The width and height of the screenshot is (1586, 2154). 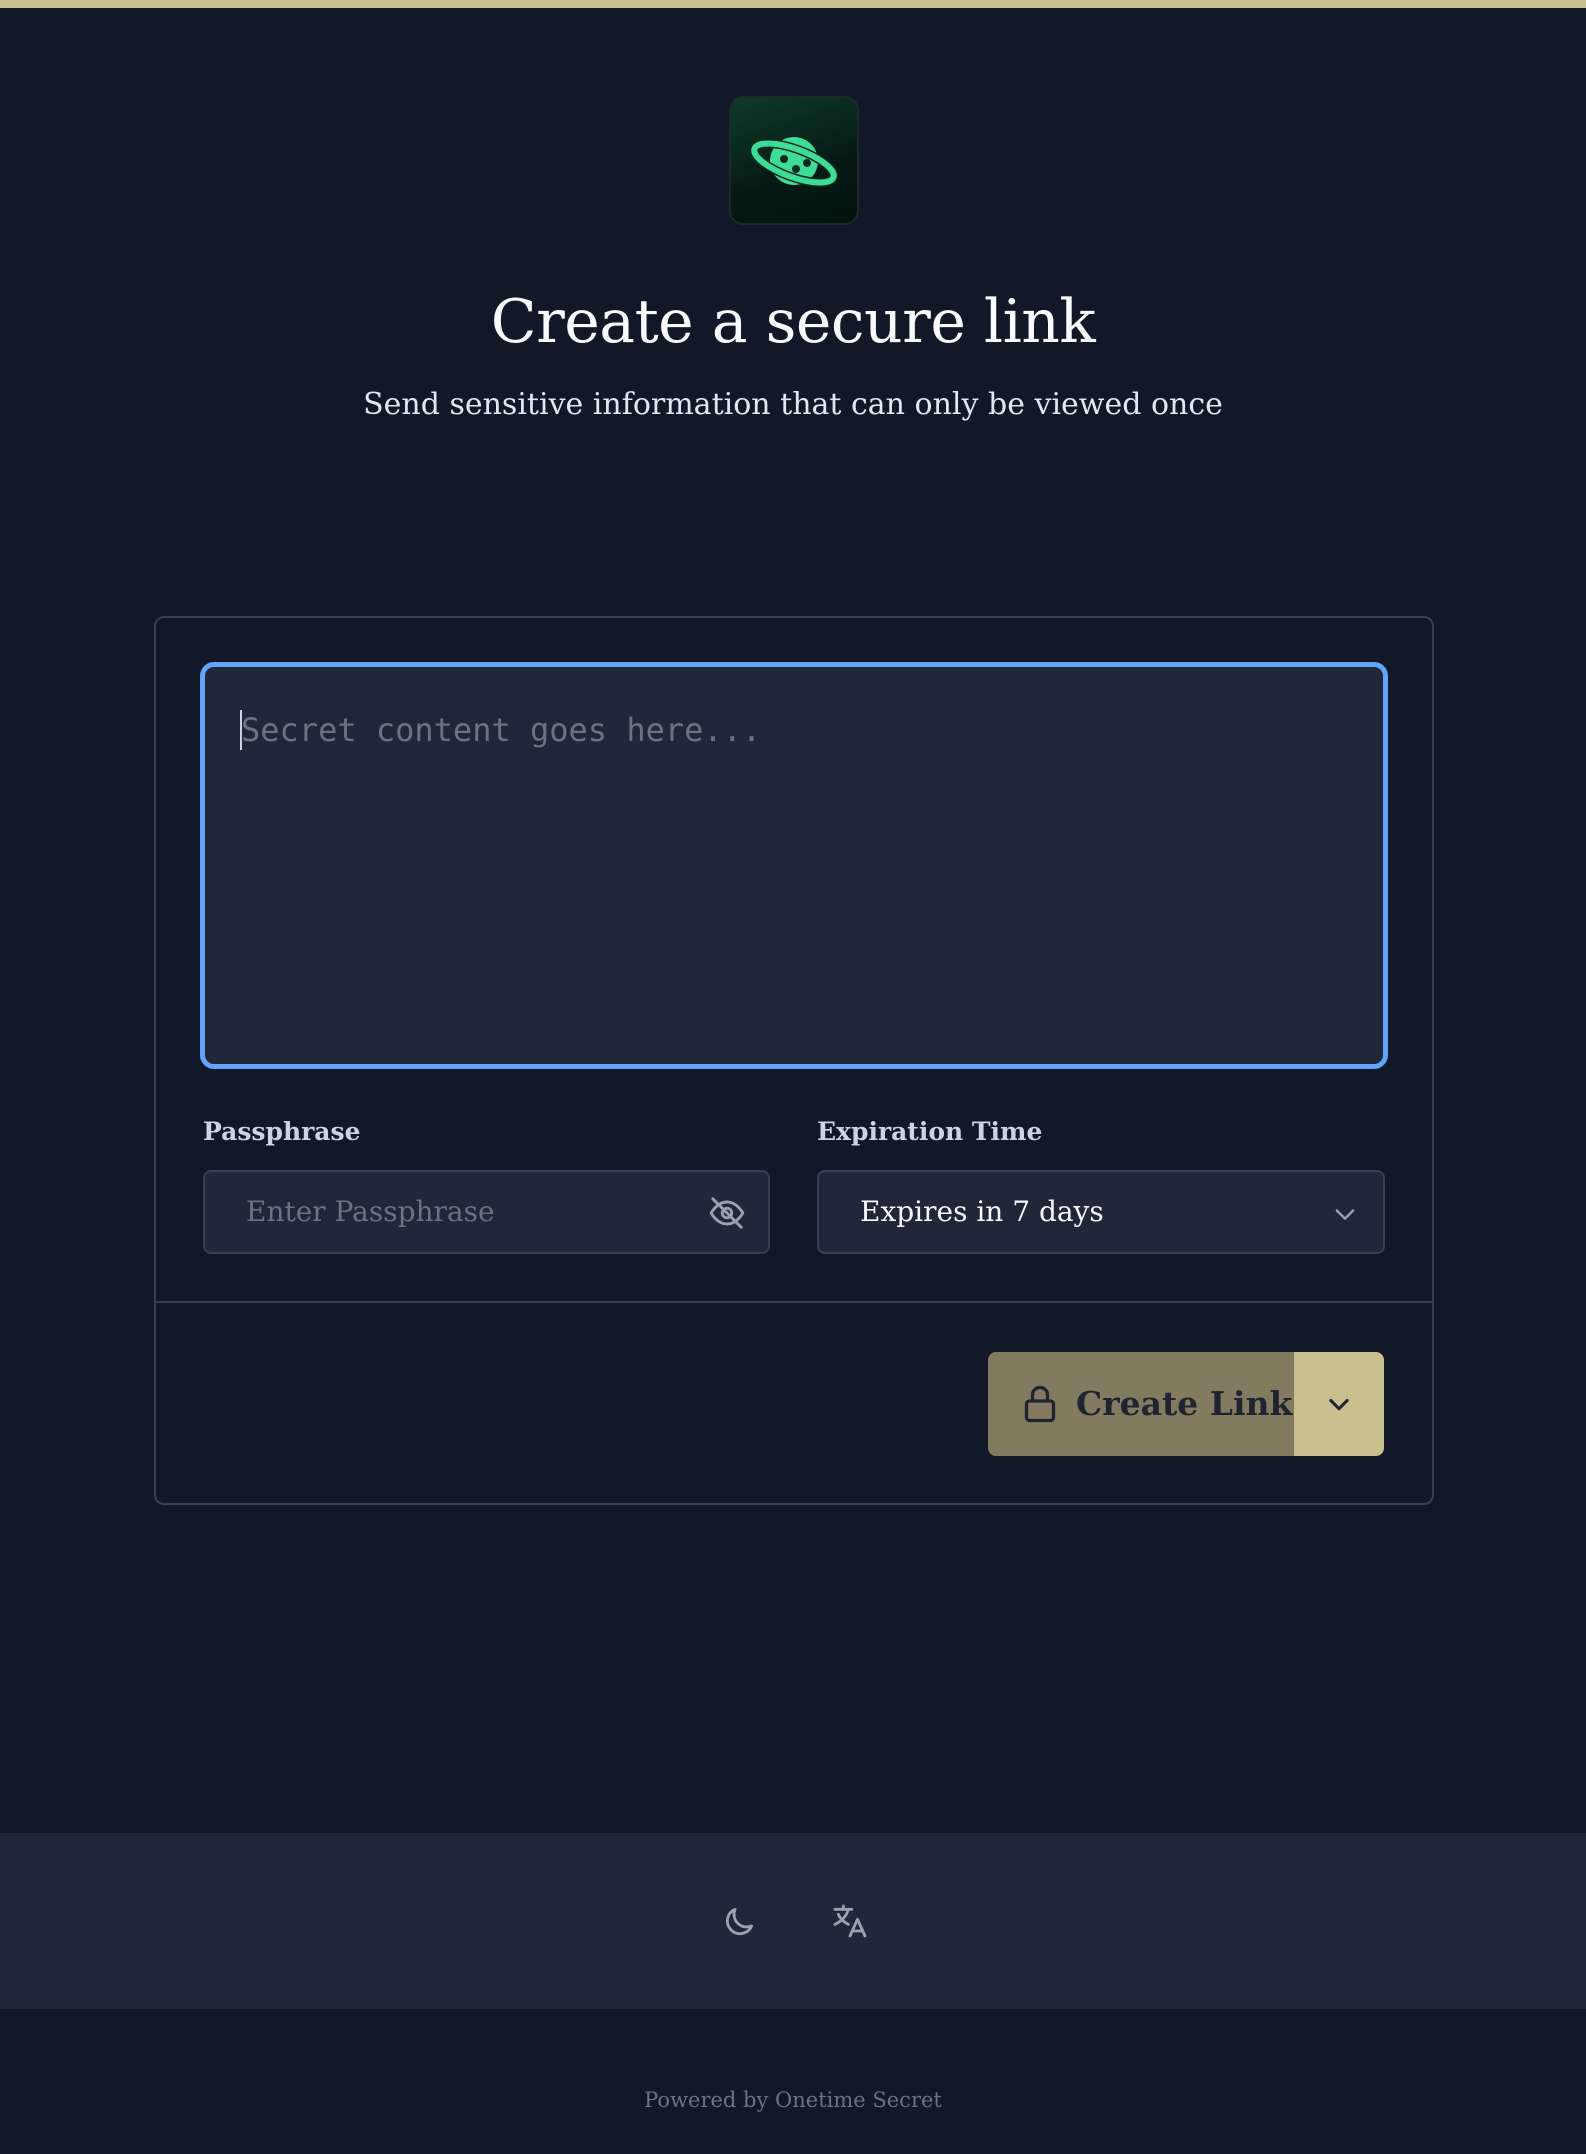 I want to click on eye-off-icon, so click(x=727, y=1213).